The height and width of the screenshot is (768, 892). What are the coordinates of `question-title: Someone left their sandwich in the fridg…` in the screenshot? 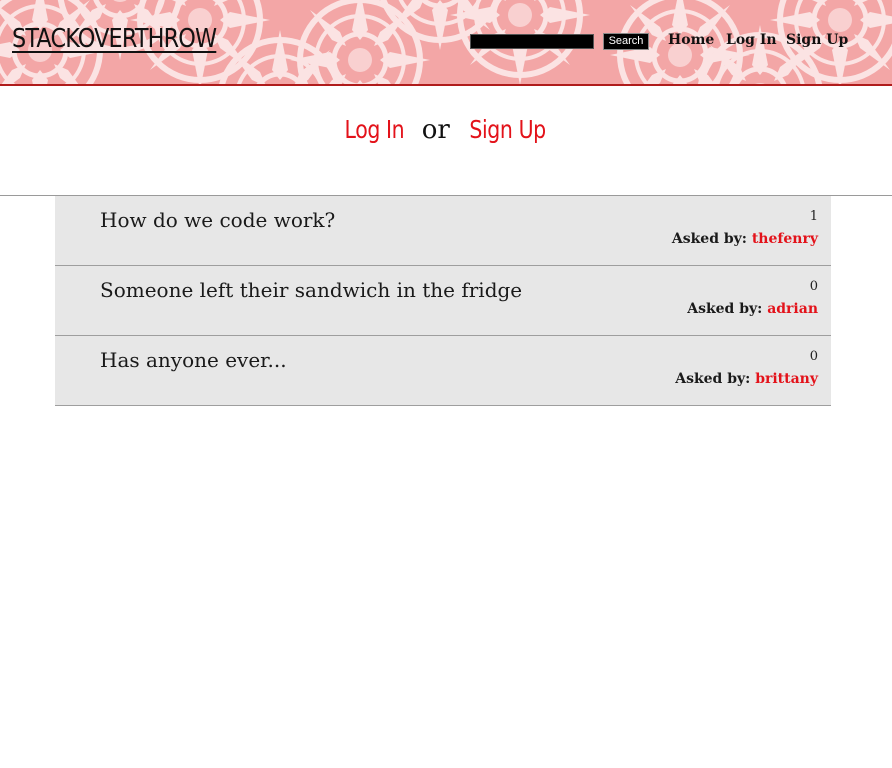 It's located at (311, 290).